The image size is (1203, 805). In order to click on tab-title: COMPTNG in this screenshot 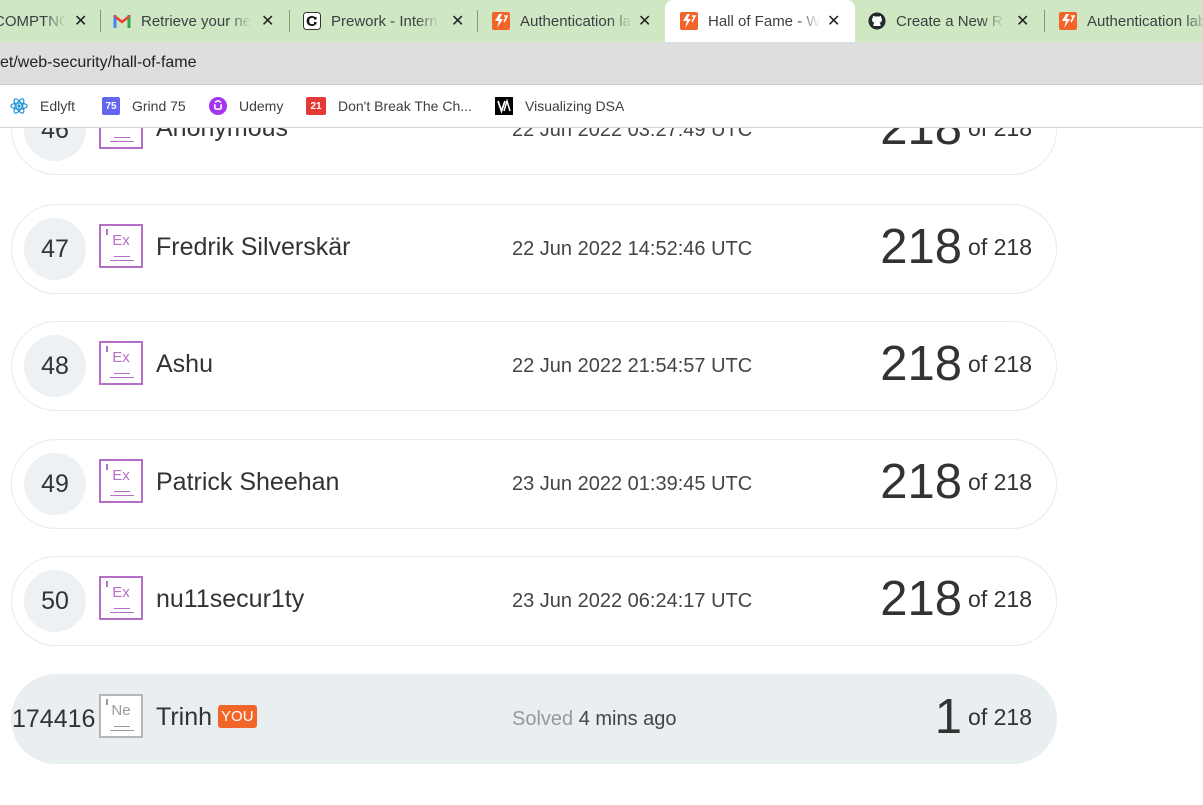, I will do `click(33, 21)`.